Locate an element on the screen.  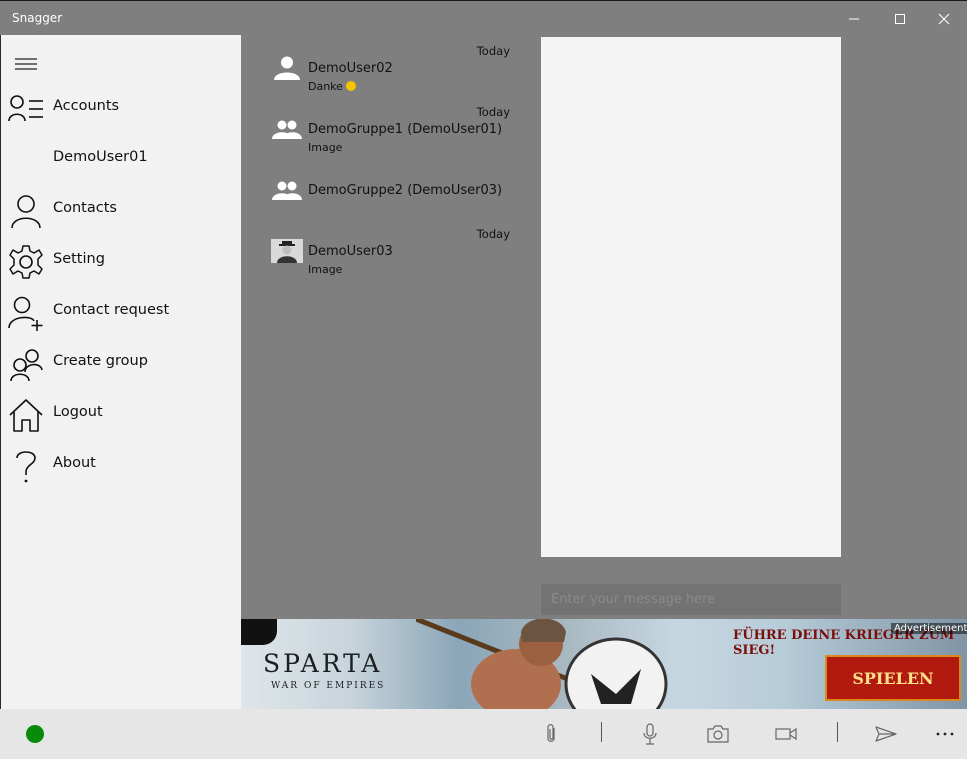
sidebar-item-account-demouser01: DemoUser01 is located at coordinates (121, 159).